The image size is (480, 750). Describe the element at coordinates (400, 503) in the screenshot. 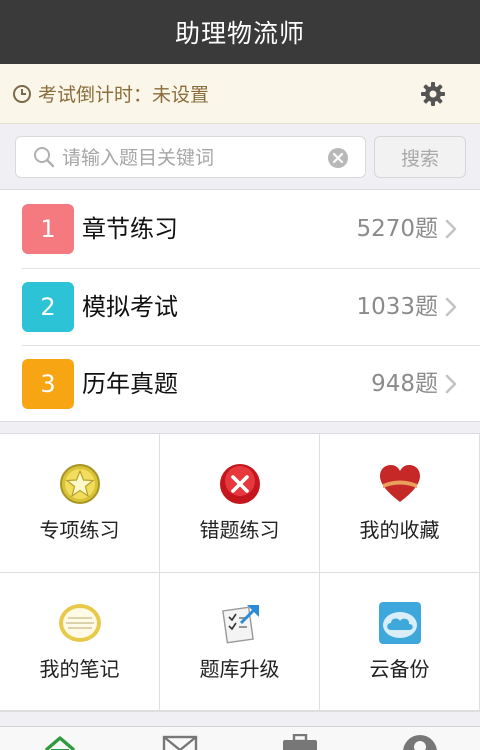

I see `feature-favorites: 我的收藏` at that location.